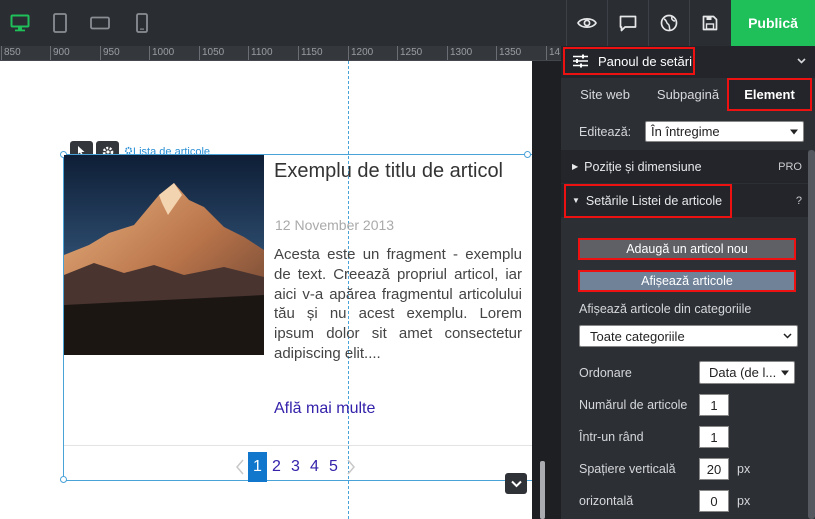 The image size is (815, 519). What do you see at coordinates (60, 53) in the screenshot?
I see `ruler-tick: 900` at bounding box center [60, 53].